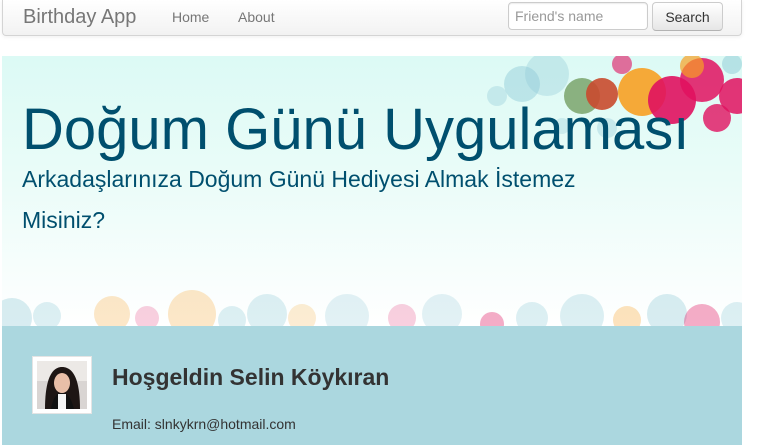  I want to click on brand-link: Birthday App, so click(79, 17).